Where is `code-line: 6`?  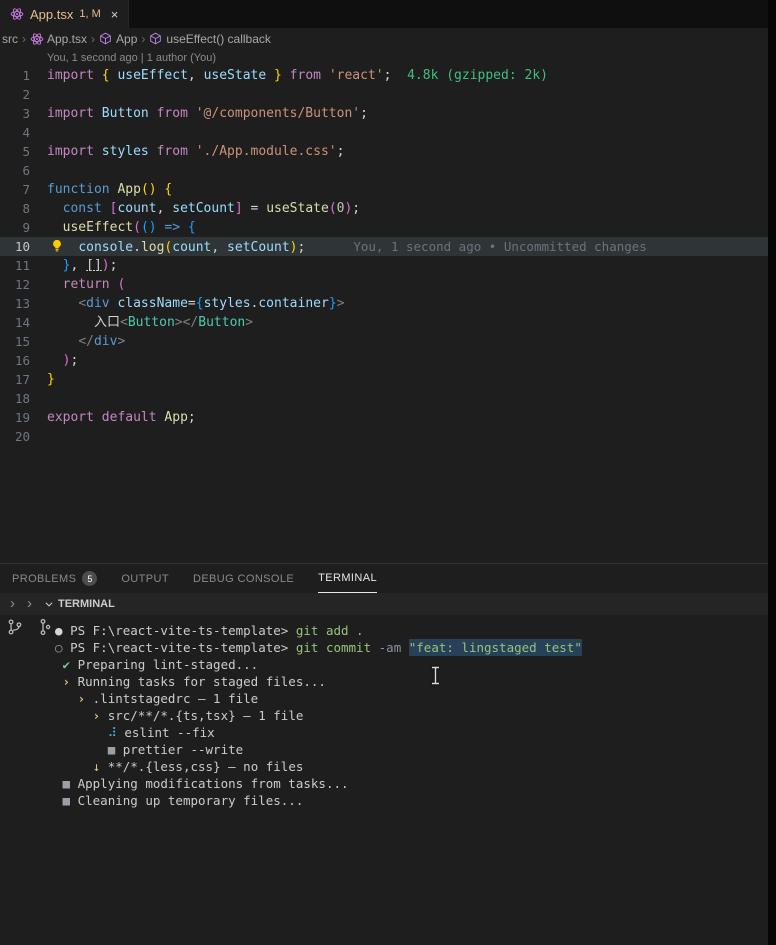
code-line: 6 is located at coordinates (388, 170).